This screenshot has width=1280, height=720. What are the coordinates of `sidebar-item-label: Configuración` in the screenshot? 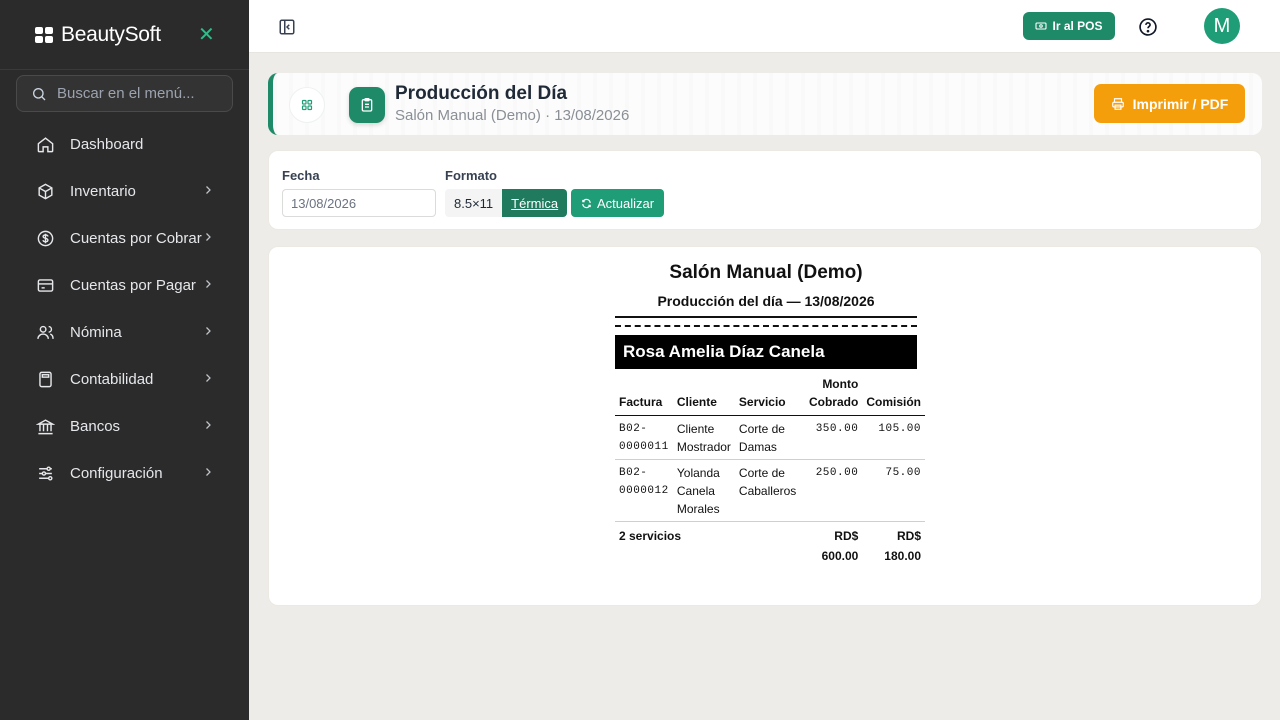 It's located at (116, 473).